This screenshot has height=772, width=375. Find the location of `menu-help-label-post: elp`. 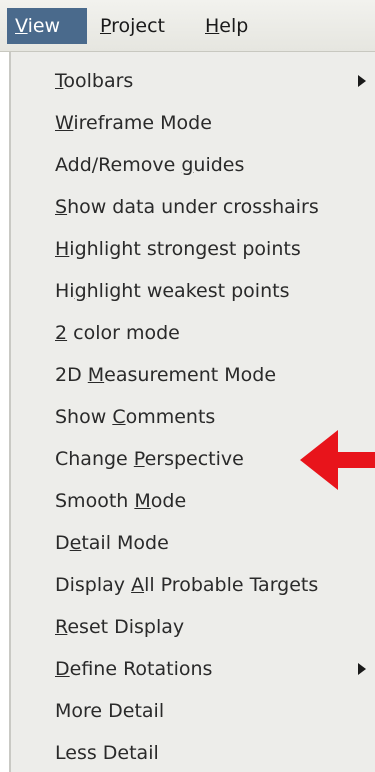

menu-help-label-post: elp is located at coordinates (234, 26).